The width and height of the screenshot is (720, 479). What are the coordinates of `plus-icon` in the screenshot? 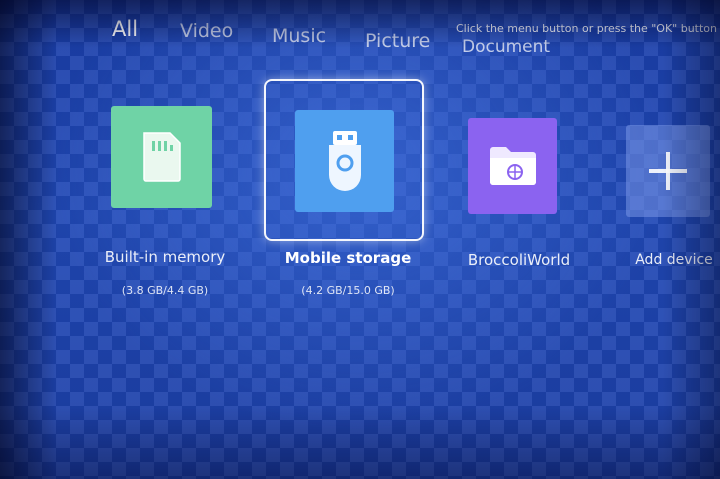 It's located at (668, 171).